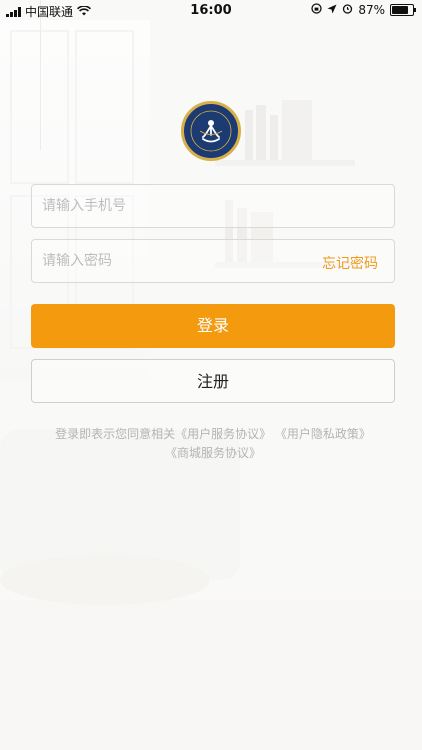 The width and height of the screenshot is (422, 750). What do you see at coordinates (223, 434) in the screenshot?
I see `user-service-agreement-link: 《用户服务协议》` at bounding box center [223, 434].